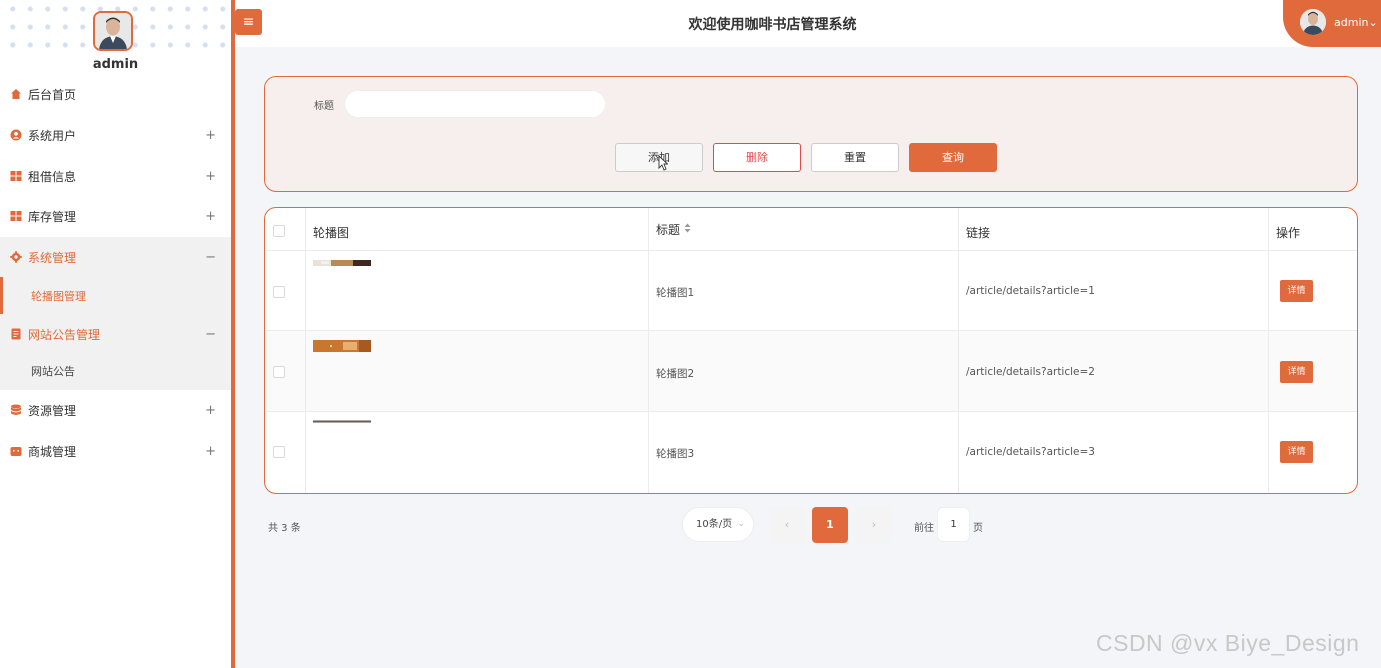 Image resolution: width=1381 pixels, height=668 pixels. Describe the element at coordinates (687, 228) in the screenshot. I see `sort-icon` at that location.